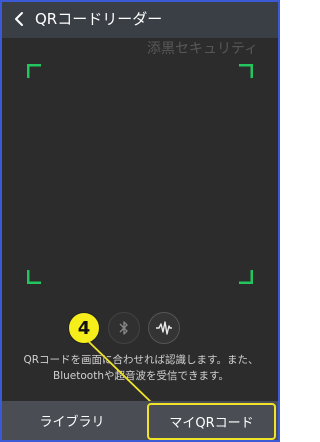  I want to click on corner-bottom-left, so click(34, 277).